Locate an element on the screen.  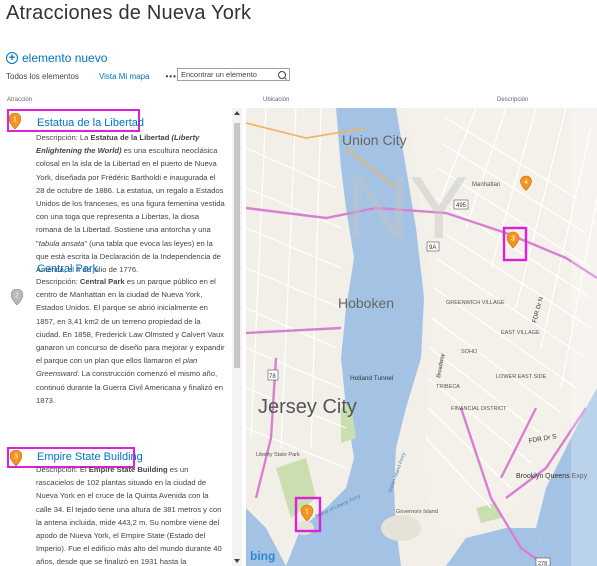
bing-logo: bing is located at coordinates (262, 556).